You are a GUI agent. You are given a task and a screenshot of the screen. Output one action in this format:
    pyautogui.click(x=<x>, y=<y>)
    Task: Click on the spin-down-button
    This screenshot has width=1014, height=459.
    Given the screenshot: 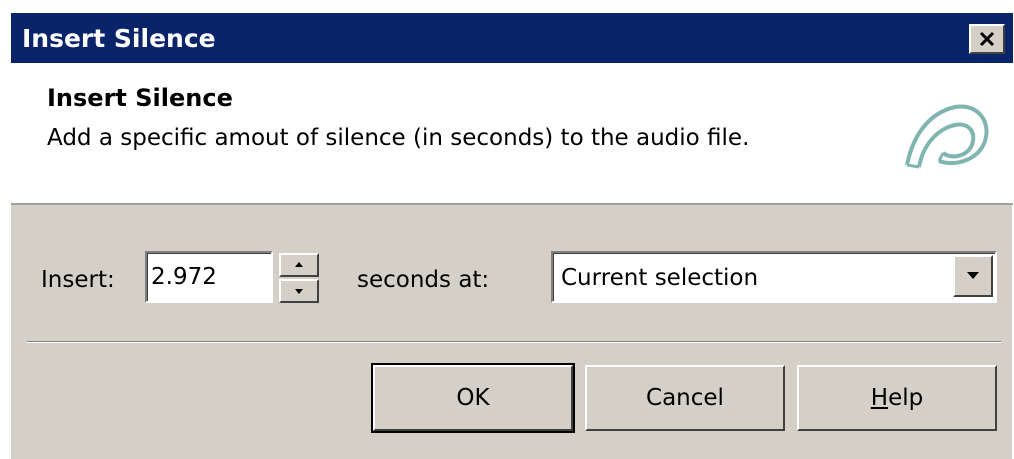 What is the action you would take?
    pyautogui.click(x=299, y=291)
    